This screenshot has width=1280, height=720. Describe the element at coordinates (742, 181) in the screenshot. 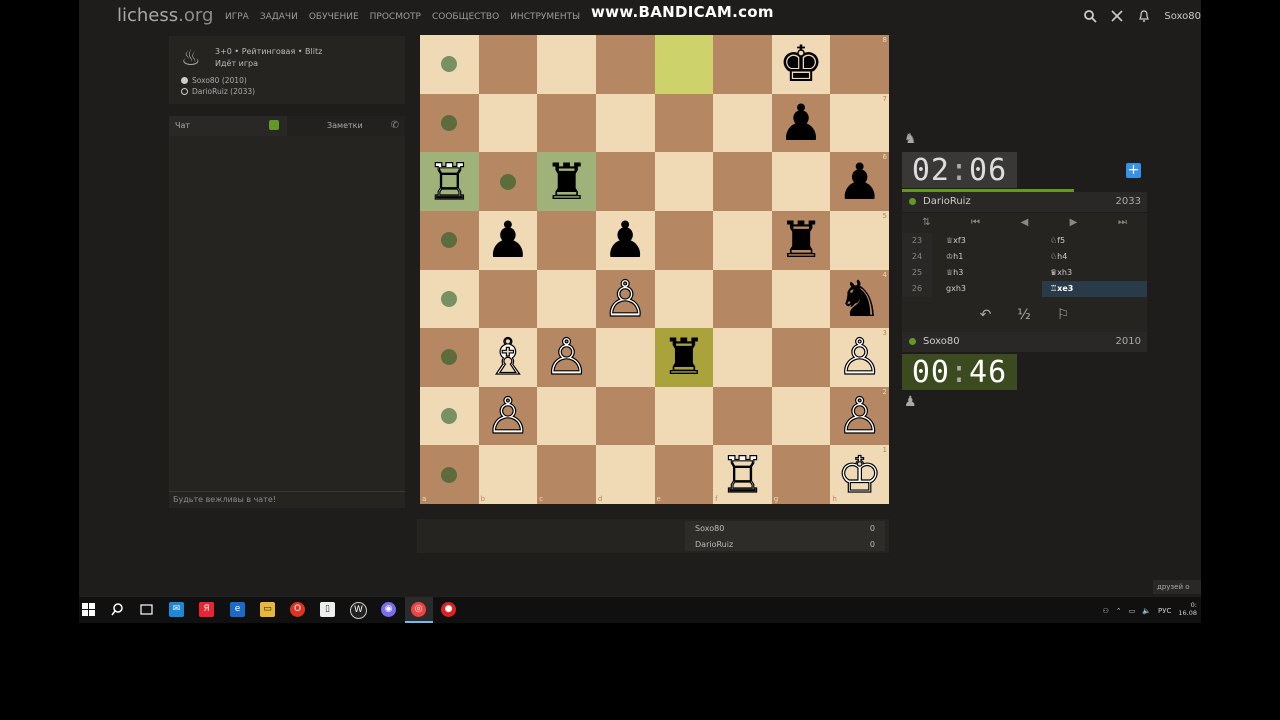

I see `square-f6` at that location.